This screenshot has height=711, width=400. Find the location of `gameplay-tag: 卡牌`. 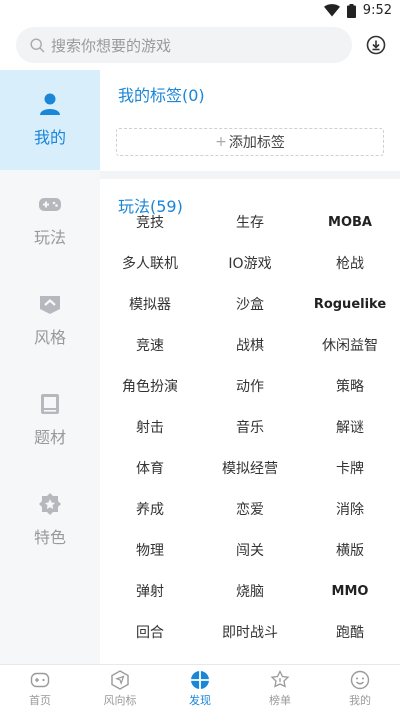

gameplay-tag: 卡牌 is located at coordinates (350, 468).